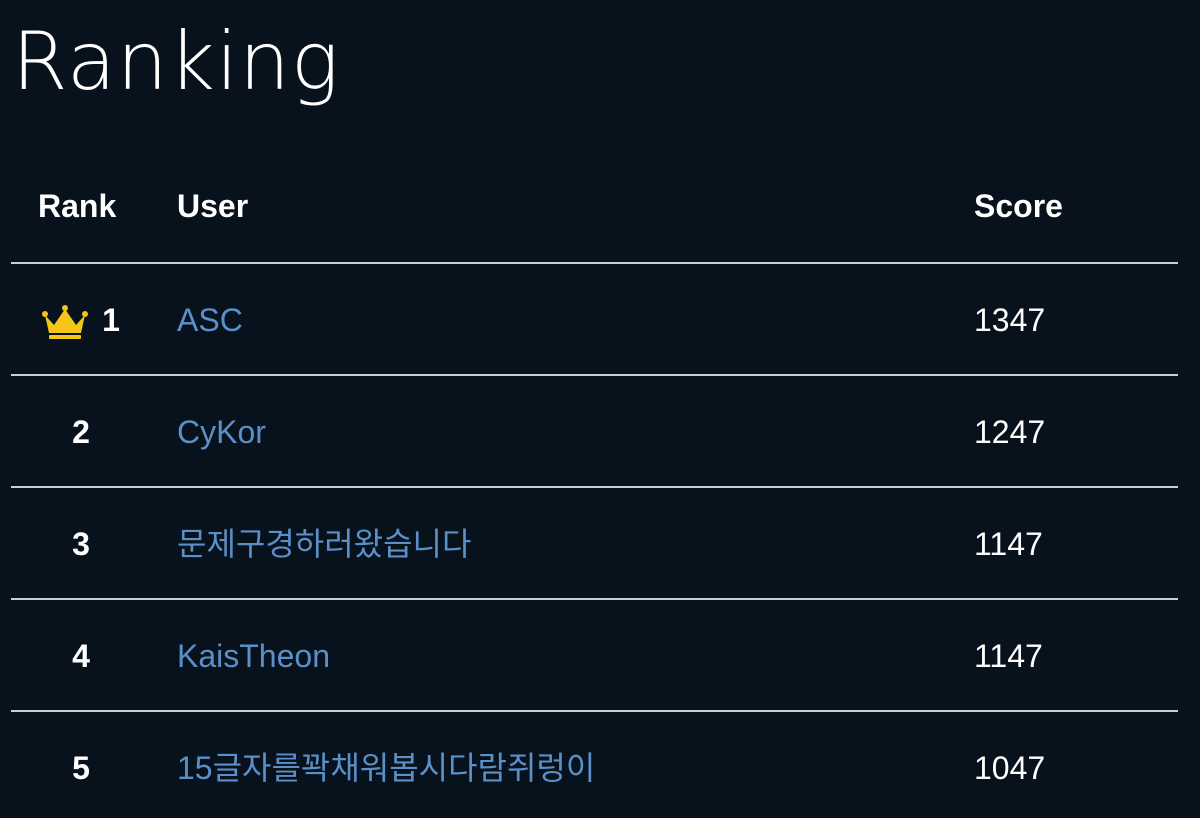 This screenshot has height=818, width=1200. What do you see at coordinates (594, 544) in the screenshot?
I see `table-row: 3 문제구경하러왔습니다 1147` at bounding box center [594, 544].